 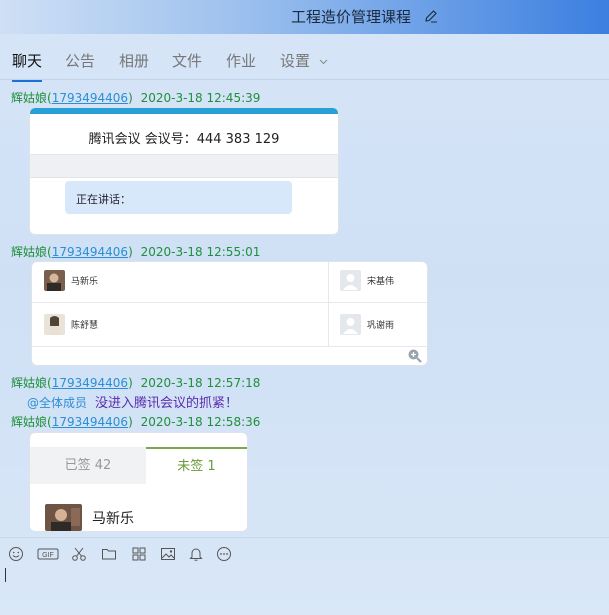 What do you see at coordinates (139, 554) in the screenshot?
I see `file-icon` at bounding box center [139, 554].